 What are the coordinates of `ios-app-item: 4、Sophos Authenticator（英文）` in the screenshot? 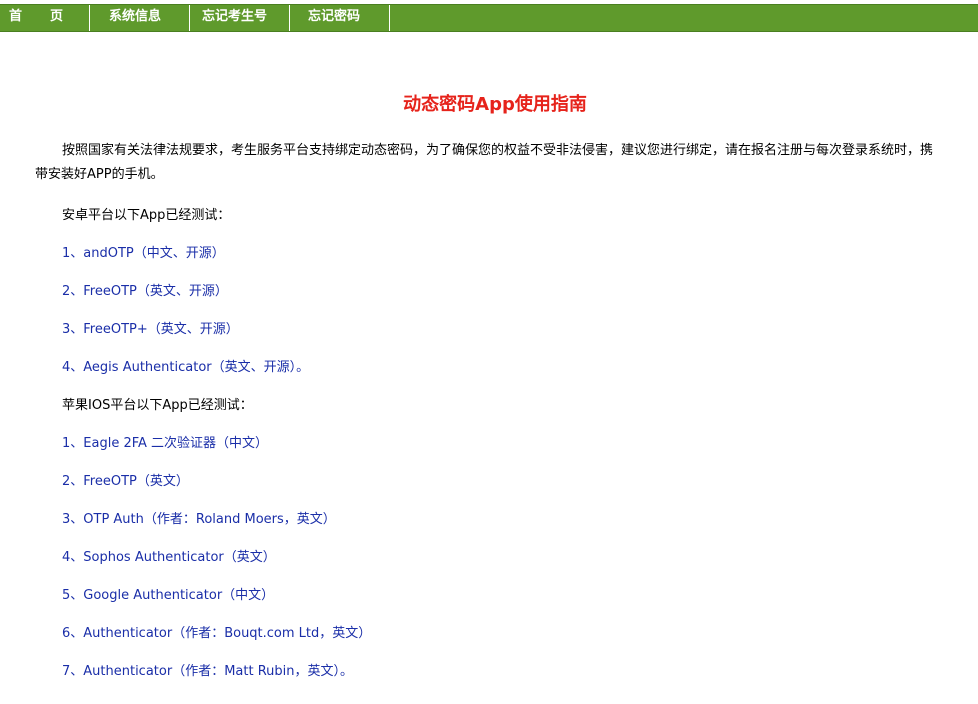 It's located at (169, 557).